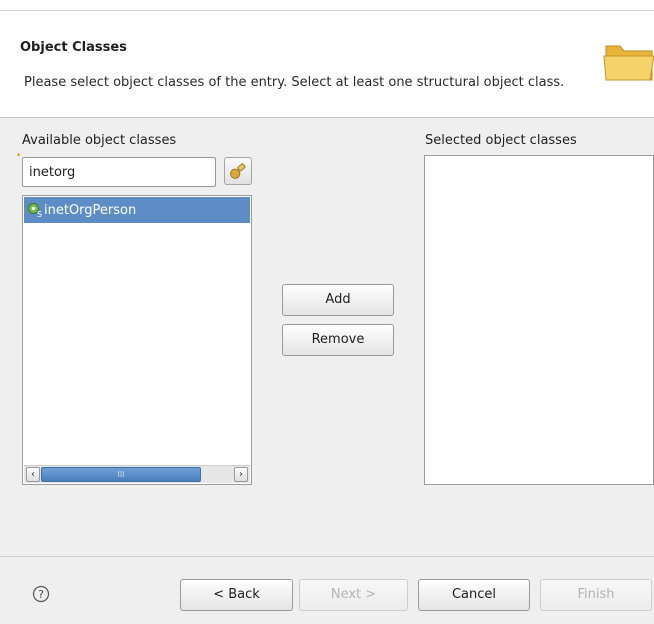 This screenshot has height=624, width=654. Describe the element at coordinates (353, 595) in the screenshot. I see `next-button: Next >` at that location.